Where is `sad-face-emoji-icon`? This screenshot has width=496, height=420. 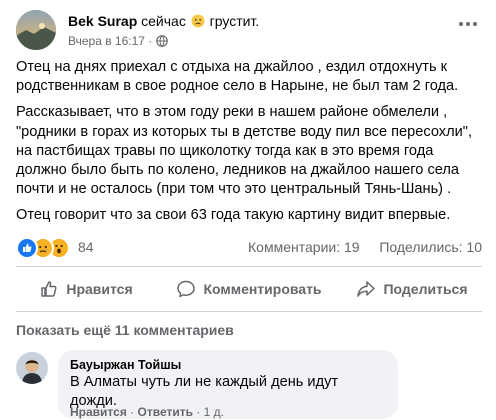 sad-face-emoji-icon is located at coordinates (198, 21).